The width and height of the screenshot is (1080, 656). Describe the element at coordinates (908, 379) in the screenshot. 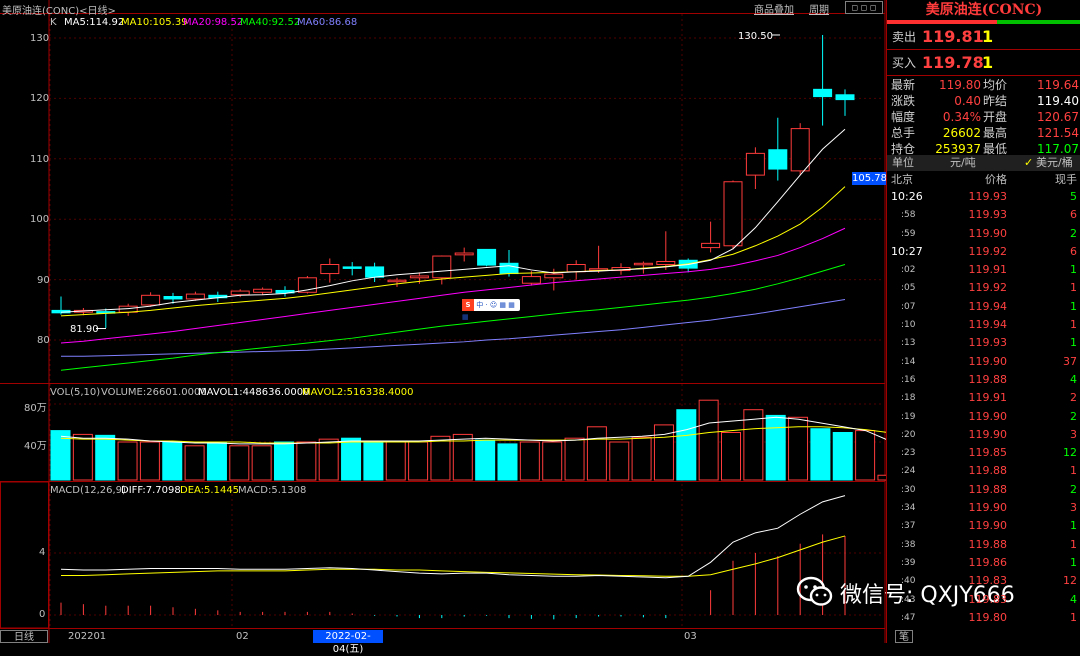

I see `tick-time: :16` at that location.